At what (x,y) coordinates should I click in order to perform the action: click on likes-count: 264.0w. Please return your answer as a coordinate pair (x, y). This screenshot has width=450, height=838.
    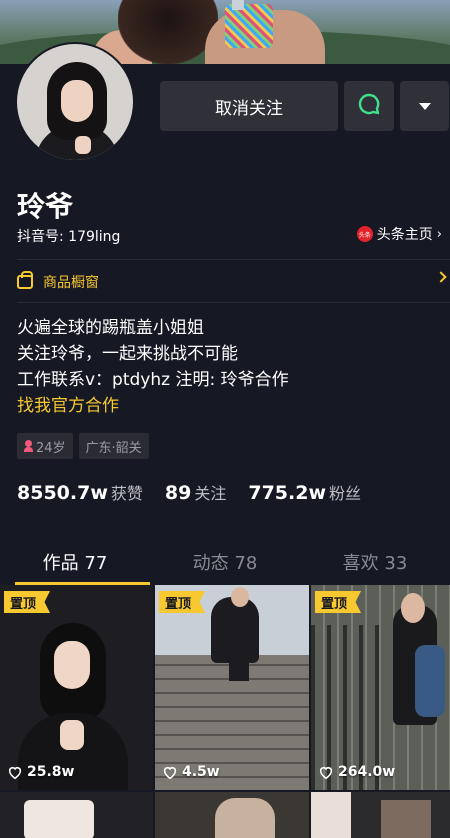
    Looking at the image, I should click on (367, 772).